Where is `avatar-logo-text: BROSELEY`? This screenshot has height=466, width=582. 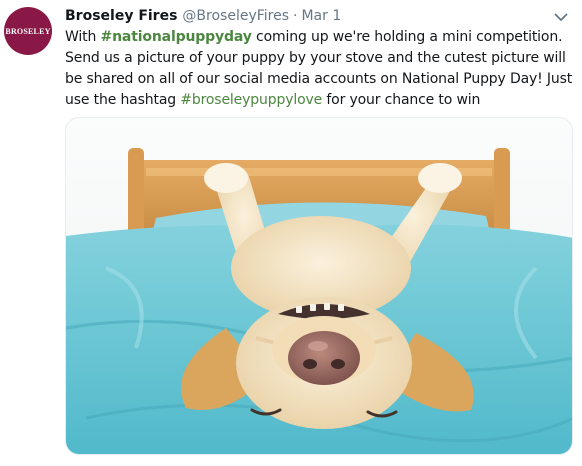 avatar-logo-text: BROSELEY is located at coordinates (28, 31).